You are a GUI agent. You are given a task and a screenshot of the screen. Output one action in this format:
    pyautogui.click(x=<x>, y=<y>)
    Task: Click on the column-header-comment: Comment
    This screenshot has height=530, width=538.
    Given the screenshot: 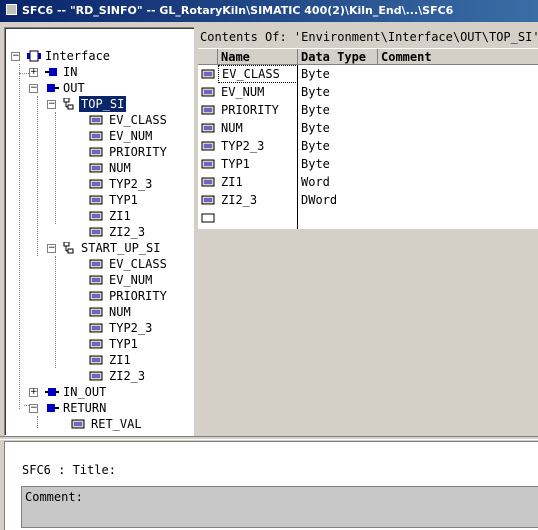 What is the action you would take?
    pyautogui.click(x=458, y=57)
    